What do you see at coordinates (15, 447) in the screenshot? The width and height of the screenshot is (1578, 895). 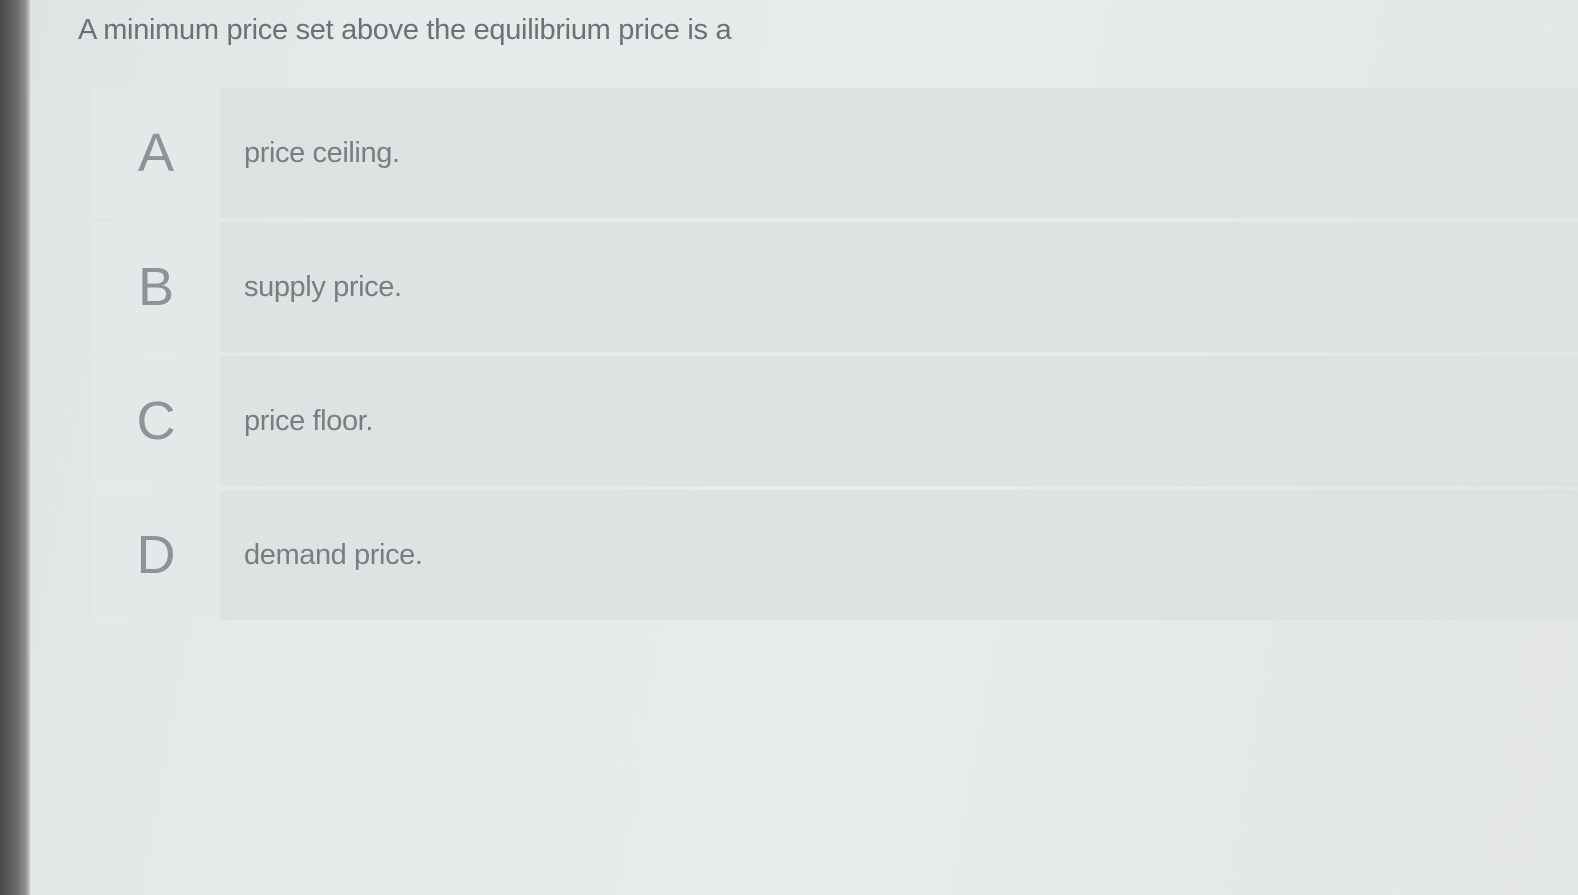 I see `device-bezel` at bounding box center [15, 447].